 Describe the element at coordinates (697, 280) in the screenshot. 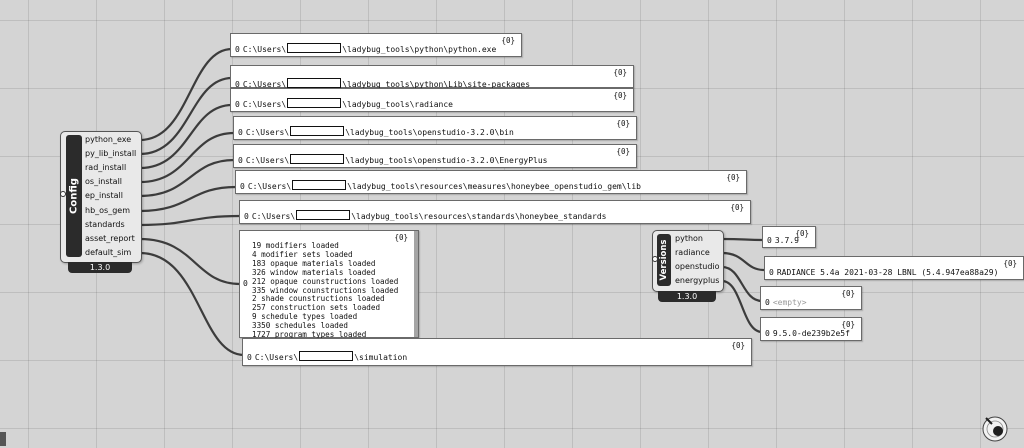

I see `output-energyplus: energyplus` at that location.